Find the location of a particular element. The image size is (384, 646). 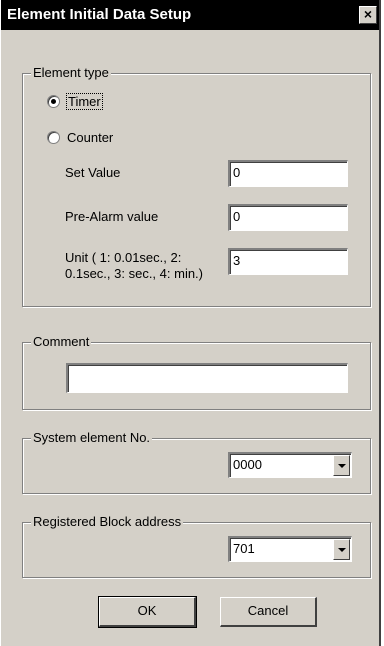

system-element-group-label: System element No. is located at coordinates (92, 438).